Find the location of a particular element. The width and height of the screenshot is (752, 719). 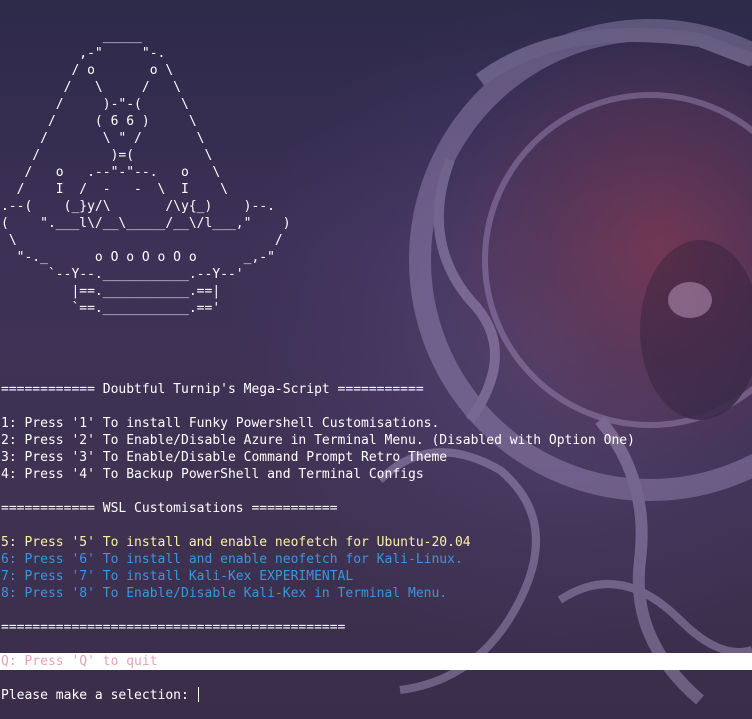

text-cursor is located at coordinates (198, 694).